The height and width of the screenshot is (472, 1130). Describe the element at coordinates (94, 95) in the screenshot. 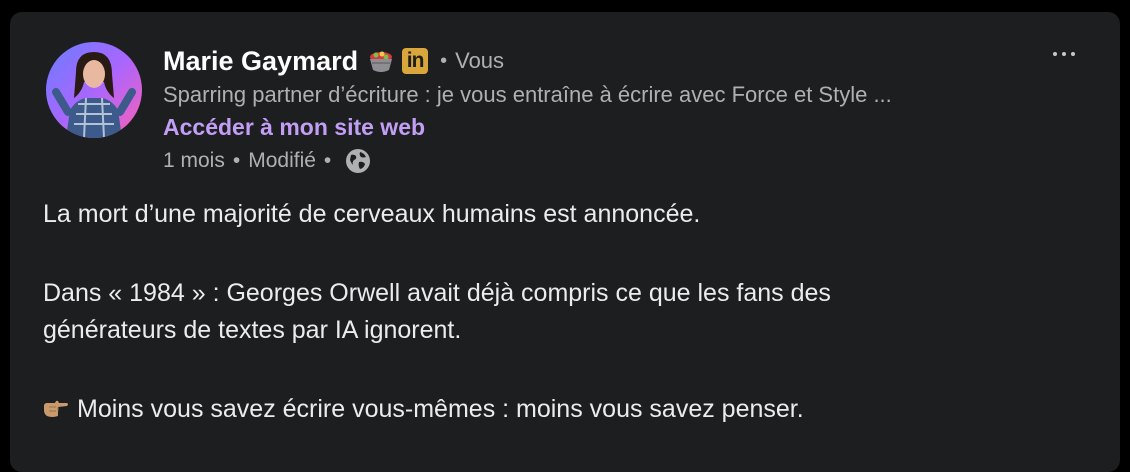

I see `avatar-portrait` at that location.